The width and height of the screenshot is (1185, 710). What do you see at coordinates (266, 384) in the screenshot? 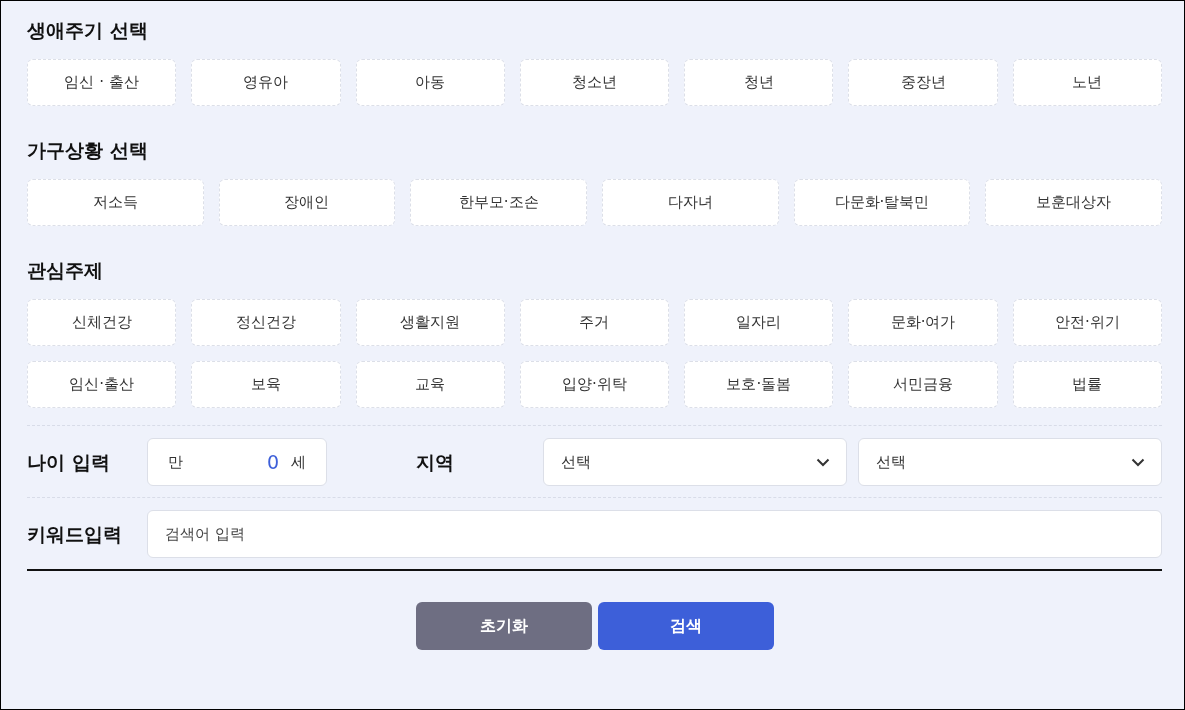
I see `option-chip: 보육` at bounding box center [266, 384].